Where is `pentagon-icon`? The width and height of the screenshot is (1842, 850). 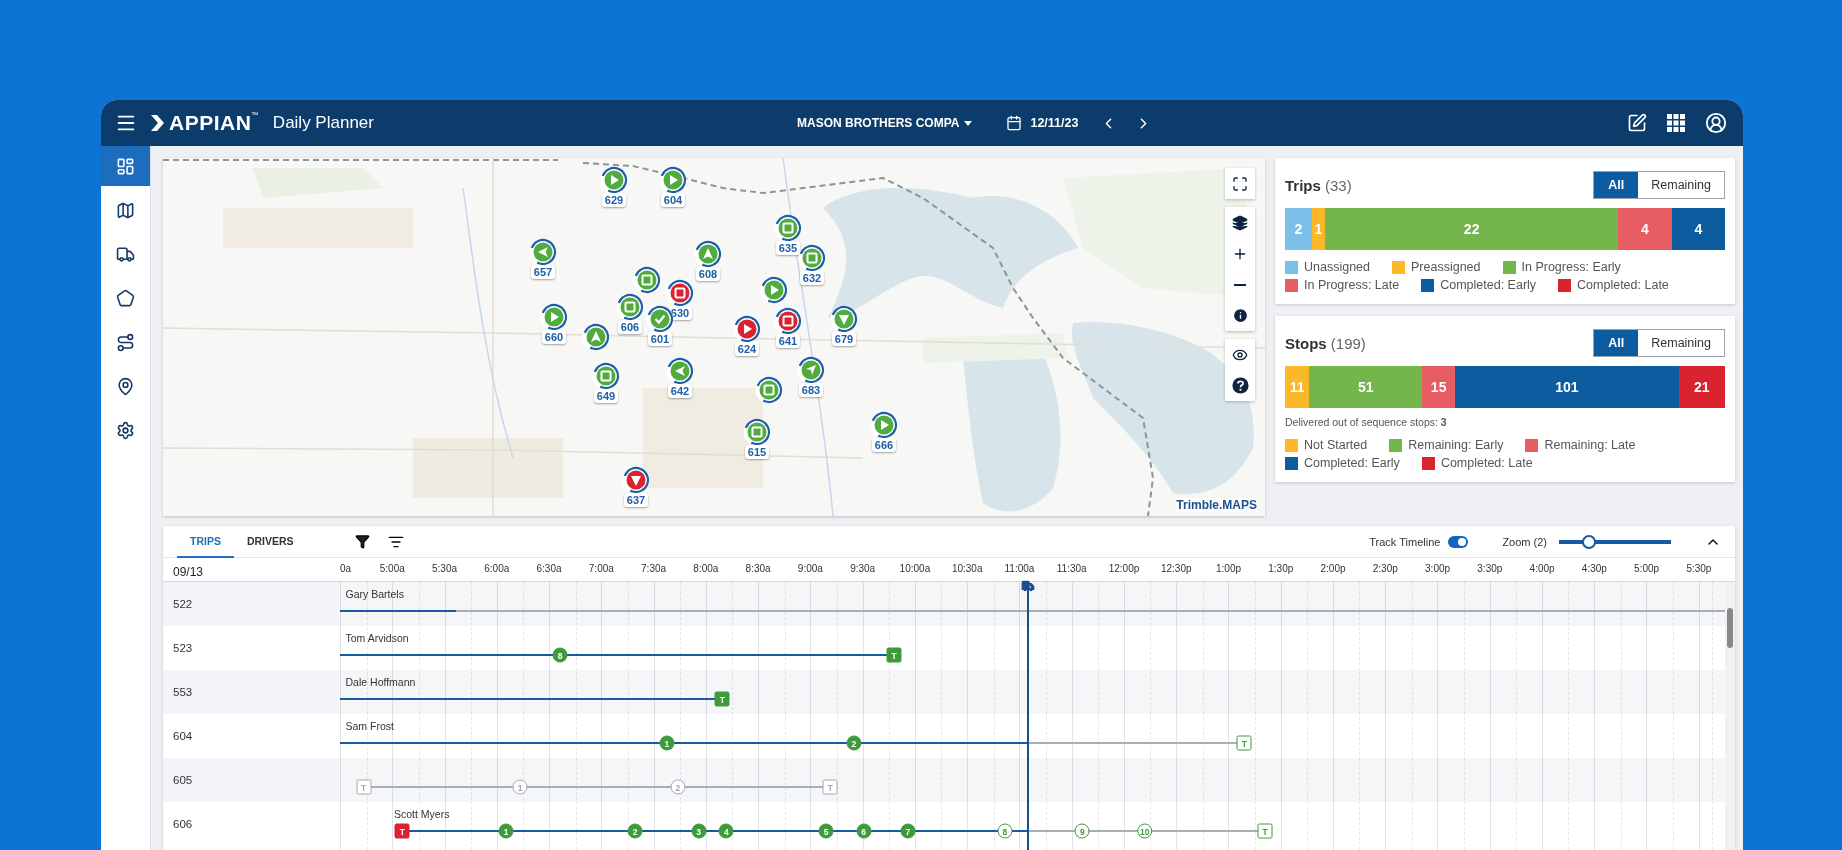 pentagon-icon is located at coordinates (125, 298).